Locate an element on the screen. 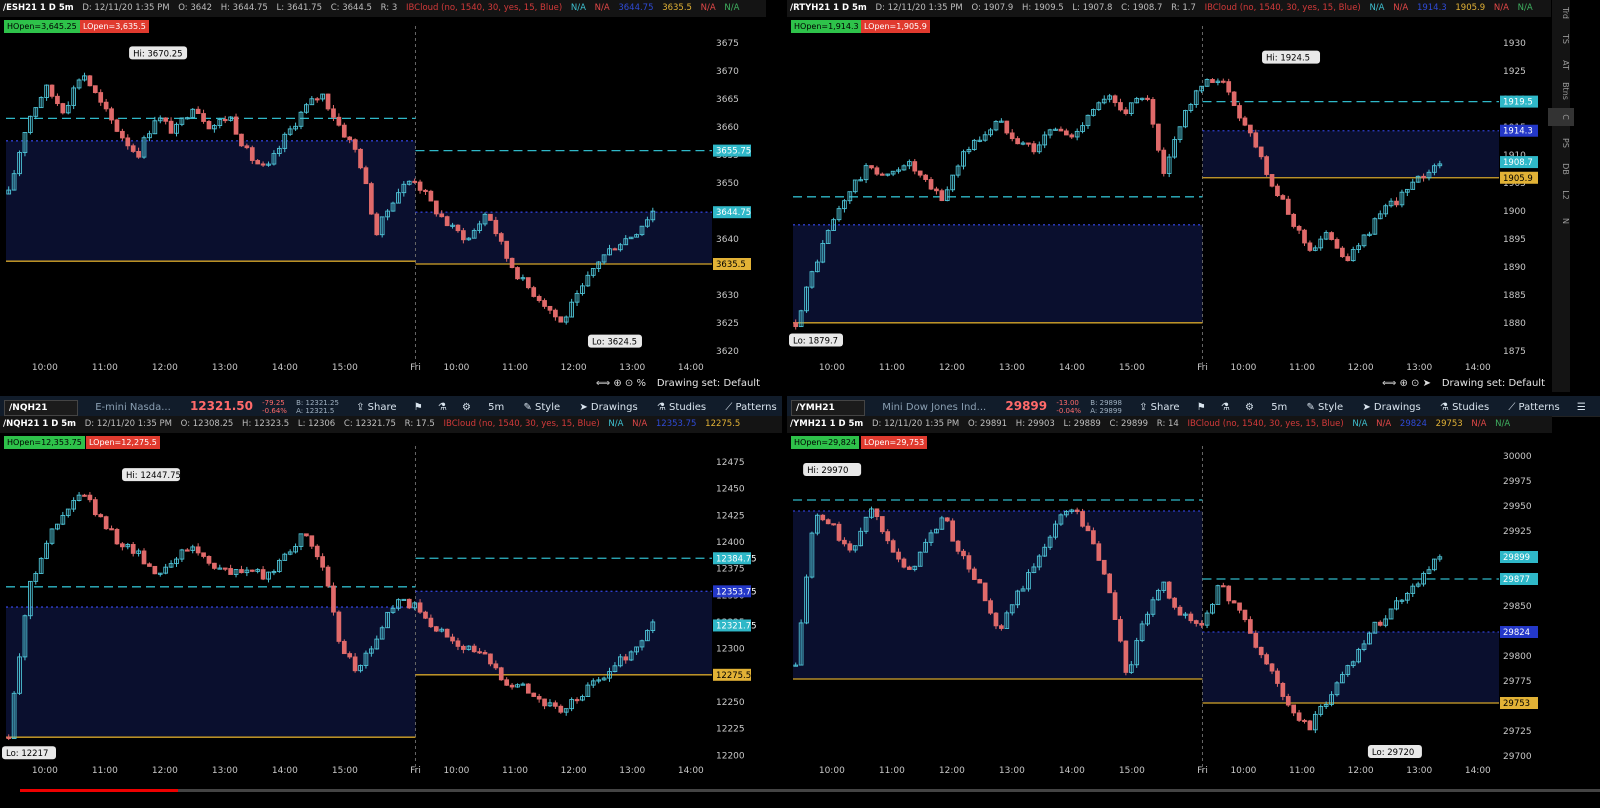  price-marker-label: 3644.75 is located at coordinates (733, 213).